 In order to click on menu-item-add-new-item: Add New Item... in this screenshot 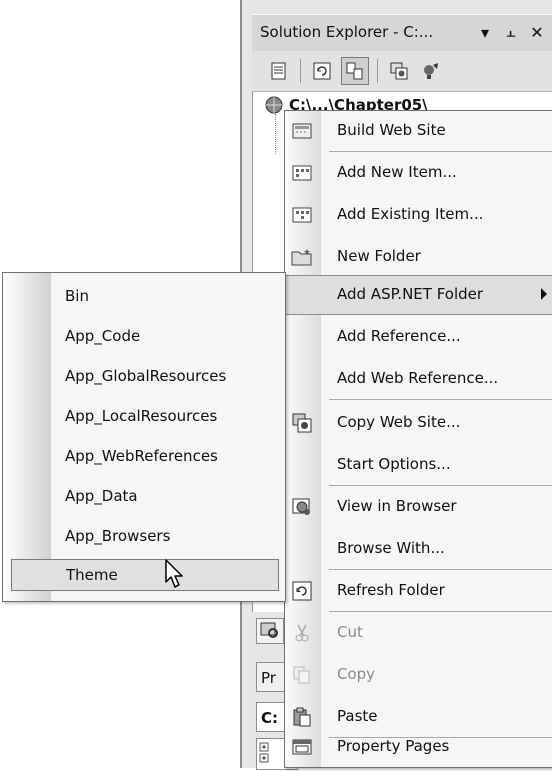, I will do `click(418, 173)`.